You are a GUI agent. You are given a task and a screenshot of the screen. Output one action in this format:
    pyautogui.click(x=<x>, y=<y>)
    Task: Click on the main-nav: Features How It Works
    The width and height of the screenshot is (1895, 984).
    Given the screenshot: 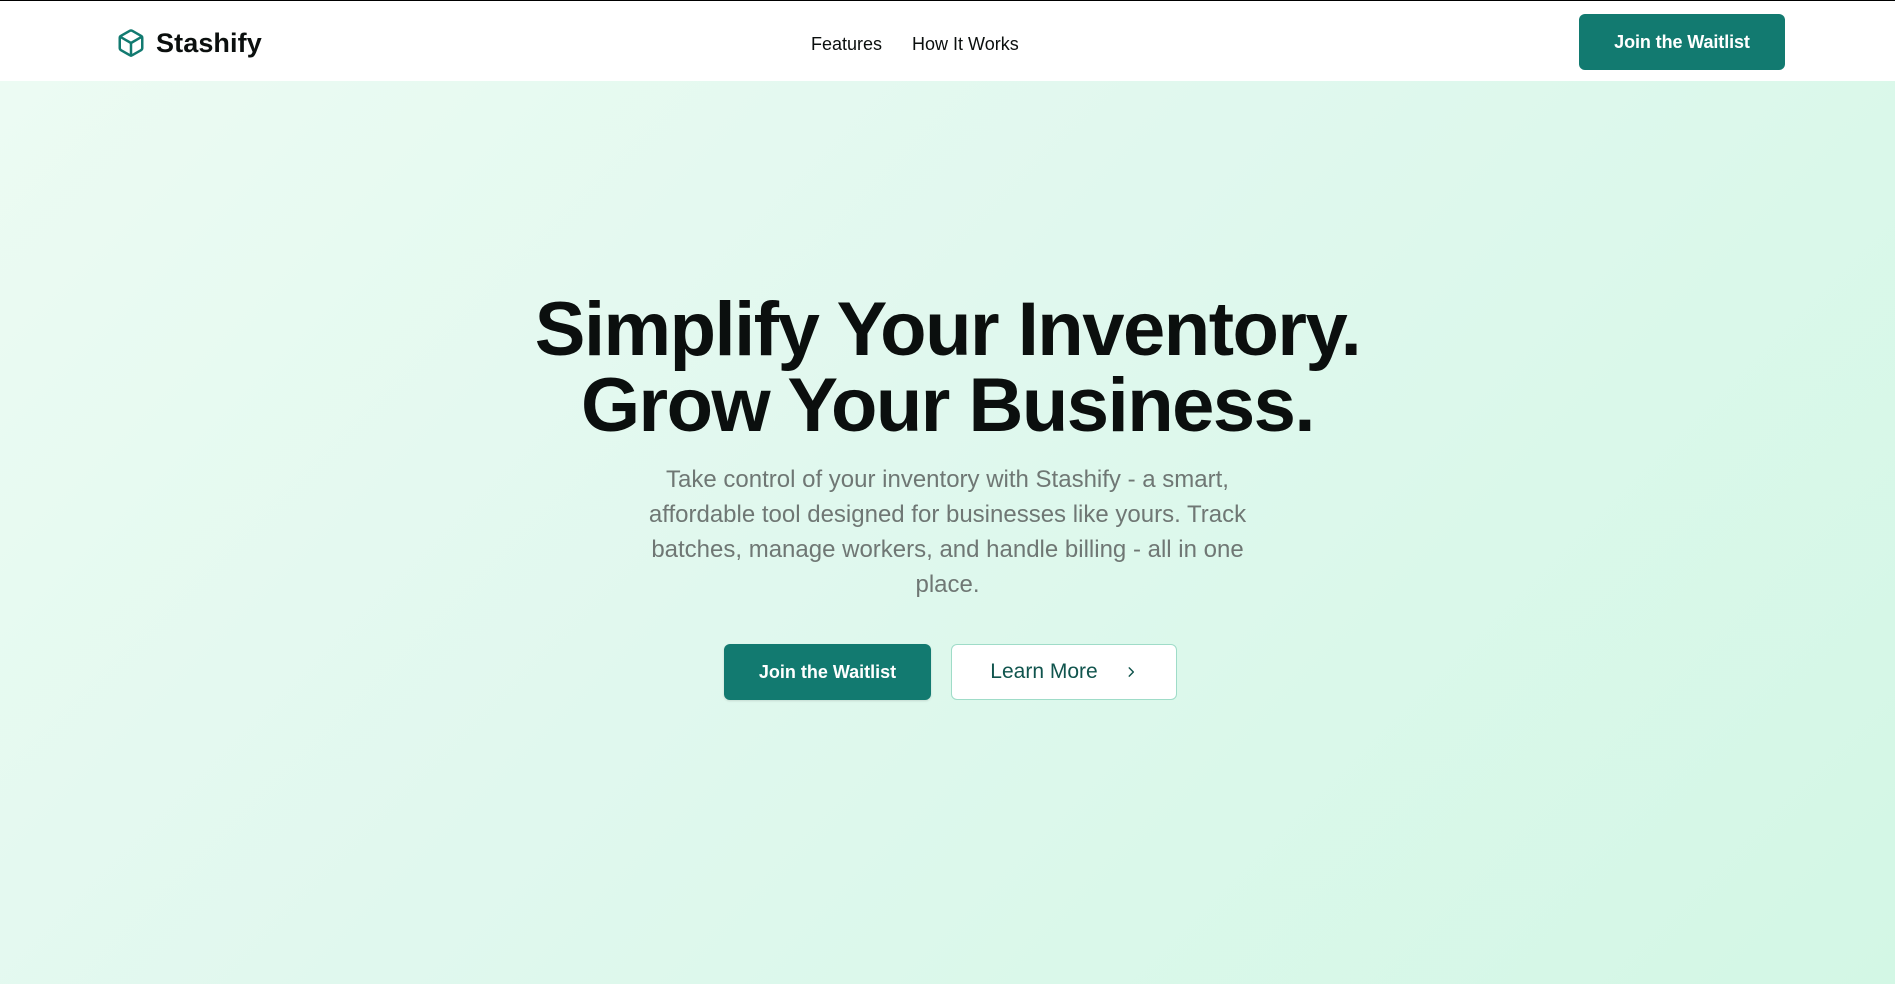 What is the action you would take?
    pyautogui.click(x=915, y=44)
    